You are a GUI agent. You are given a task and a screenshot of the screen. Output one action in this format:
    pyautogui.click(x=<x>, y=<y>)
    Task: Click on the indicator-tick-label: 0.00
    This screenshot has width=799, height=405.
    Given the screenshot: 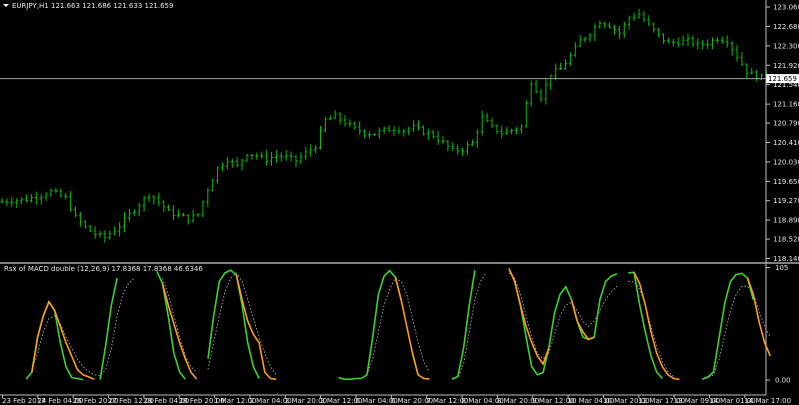 What is the action you would take?
    pyautogui.click(x=783, y=381)
    